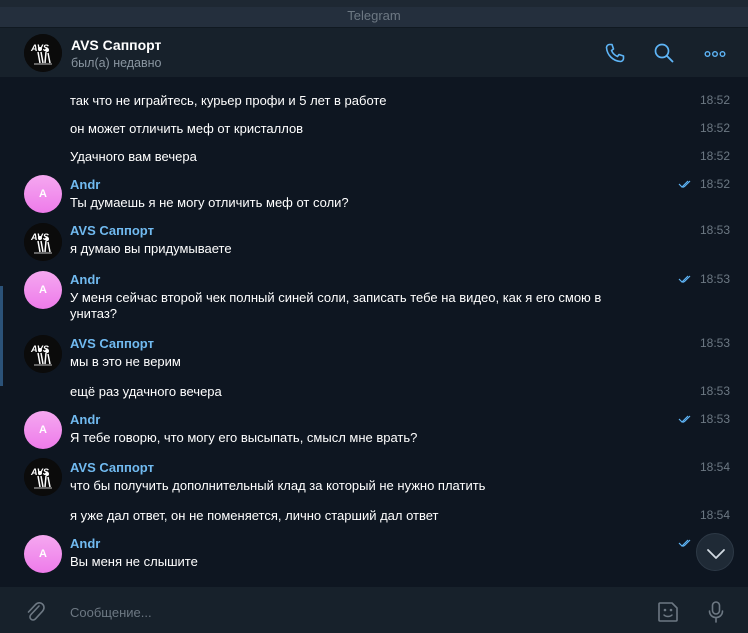 The image size is (748, 633). Describe the element at coordinates (374, 53) in the screenshot. I see `chat-header: AVS AVS Саппорт был(а) недавно` at that location.